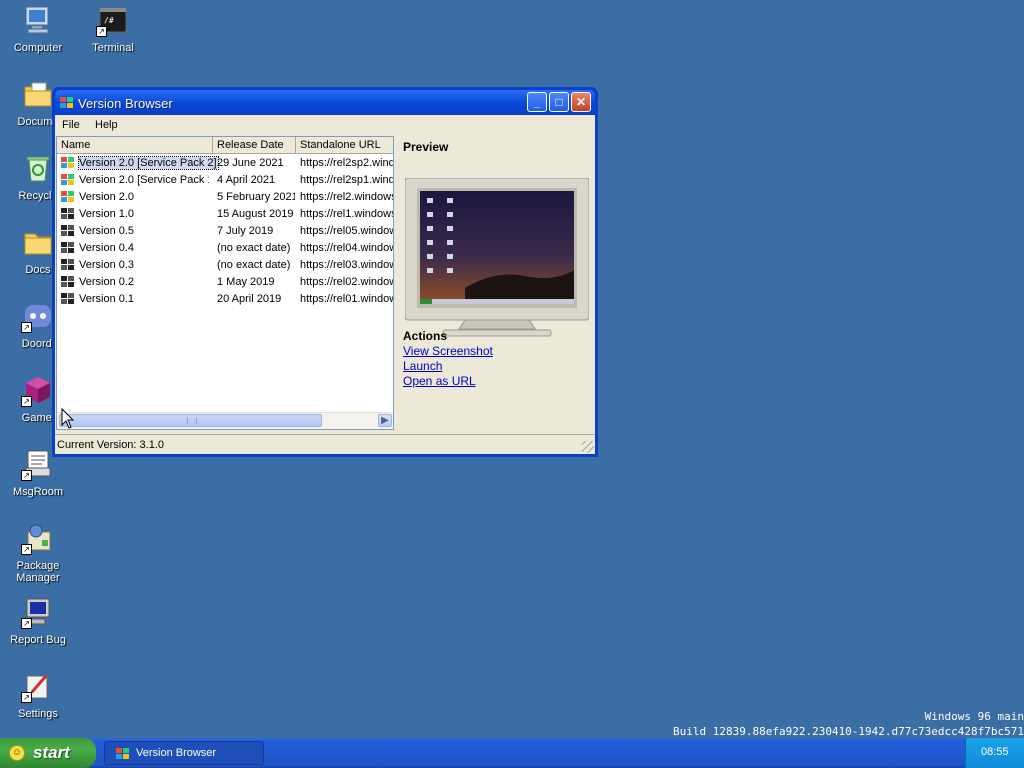 The width and height of the screenshot is (1024, 768). Describe the element at coordinates (37, 390) in the screenshot. I see `cube-icon: ↗` at that location.